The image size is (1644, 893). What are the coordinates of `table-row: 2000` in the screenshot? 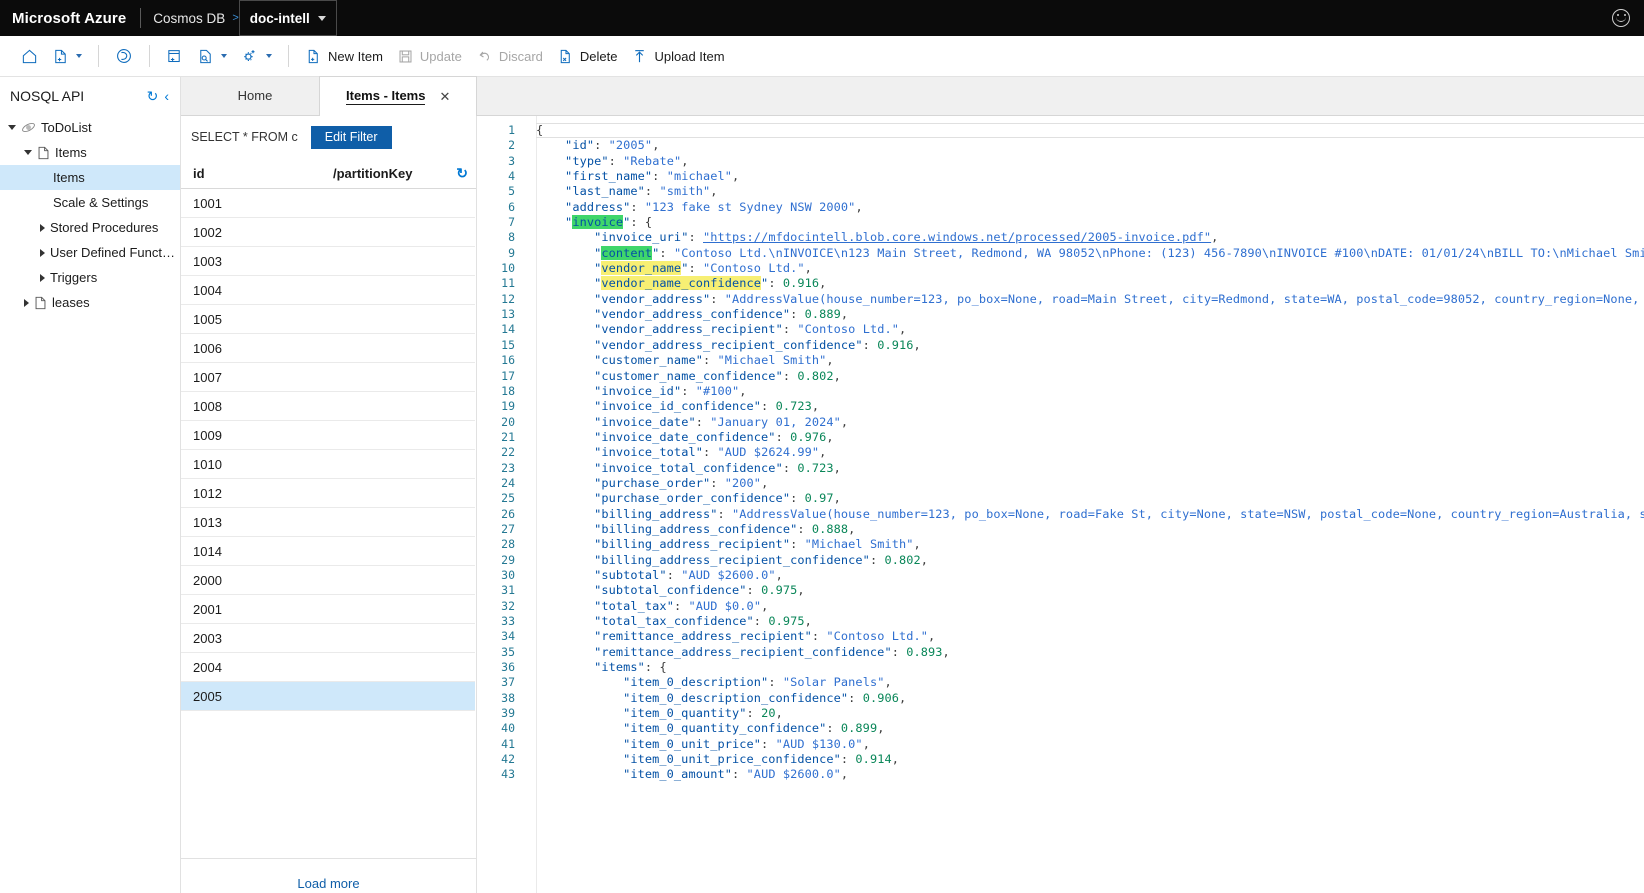 It's located at (328, 580).